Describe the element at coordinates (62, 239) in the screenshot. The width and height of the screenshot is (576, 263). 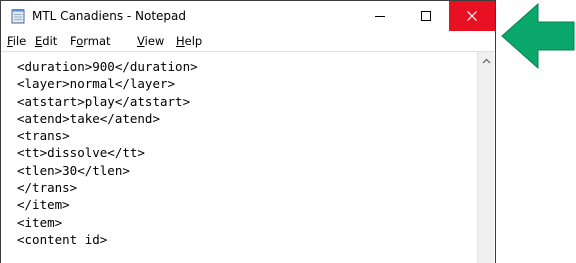
I see `text-line: <content id>` at that location.